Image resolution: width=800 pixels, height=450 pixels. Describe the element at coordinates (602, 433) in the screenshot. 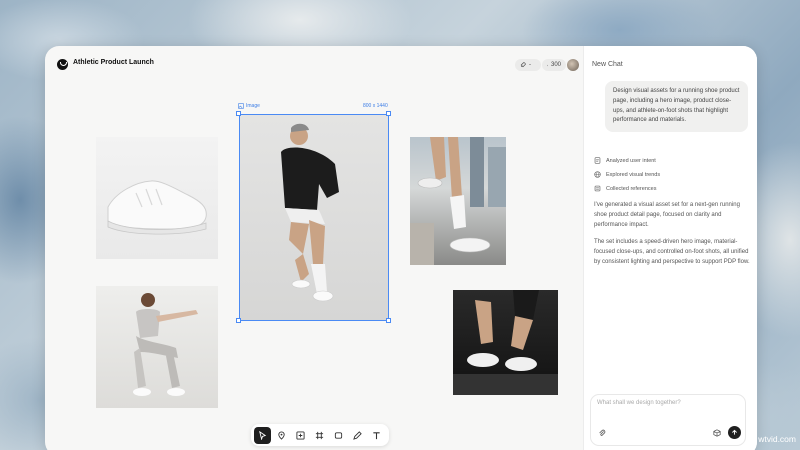

I see `paperclip-icon` at that location.